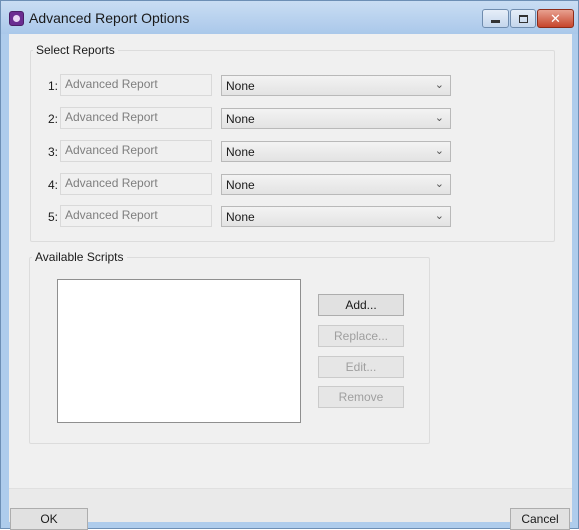 The image size is (579, 530). Describe the element at coordinates (290, 509) in the screenshot. I see `dialog-footer: OK Cancel` at that location.